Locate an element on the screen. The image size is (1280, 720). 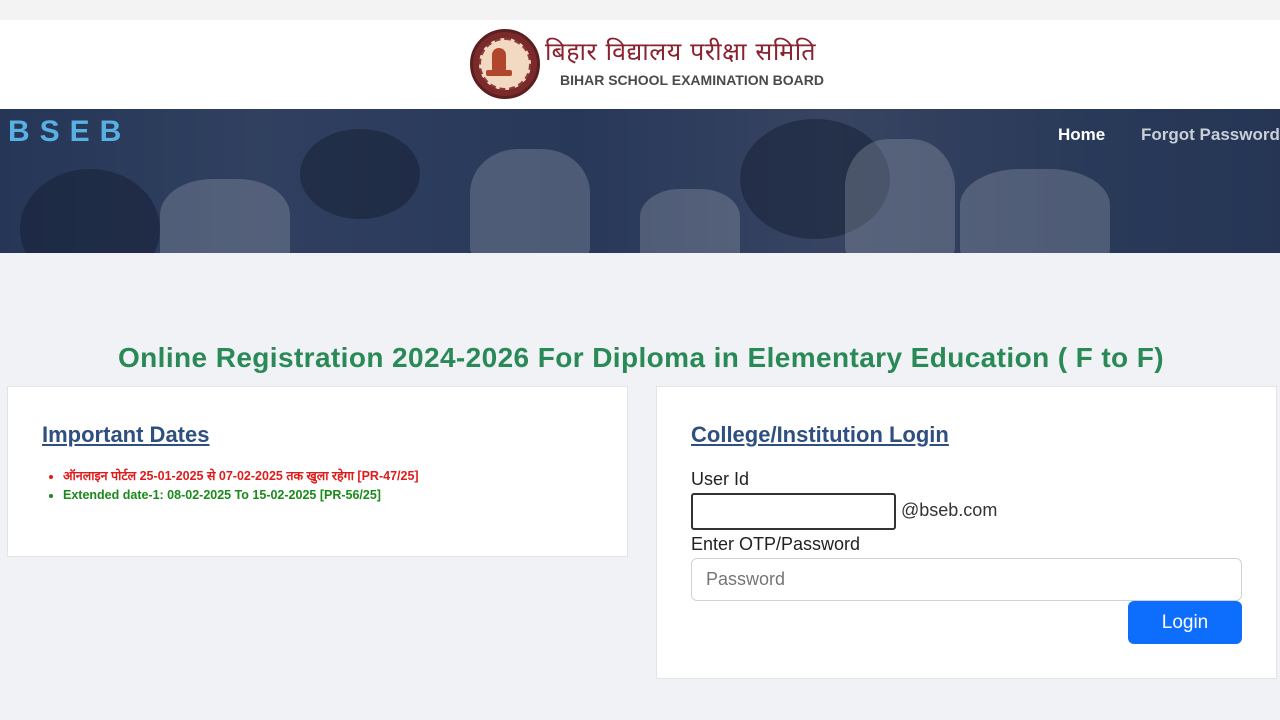
top-strip is located at coordinates (640, 10).